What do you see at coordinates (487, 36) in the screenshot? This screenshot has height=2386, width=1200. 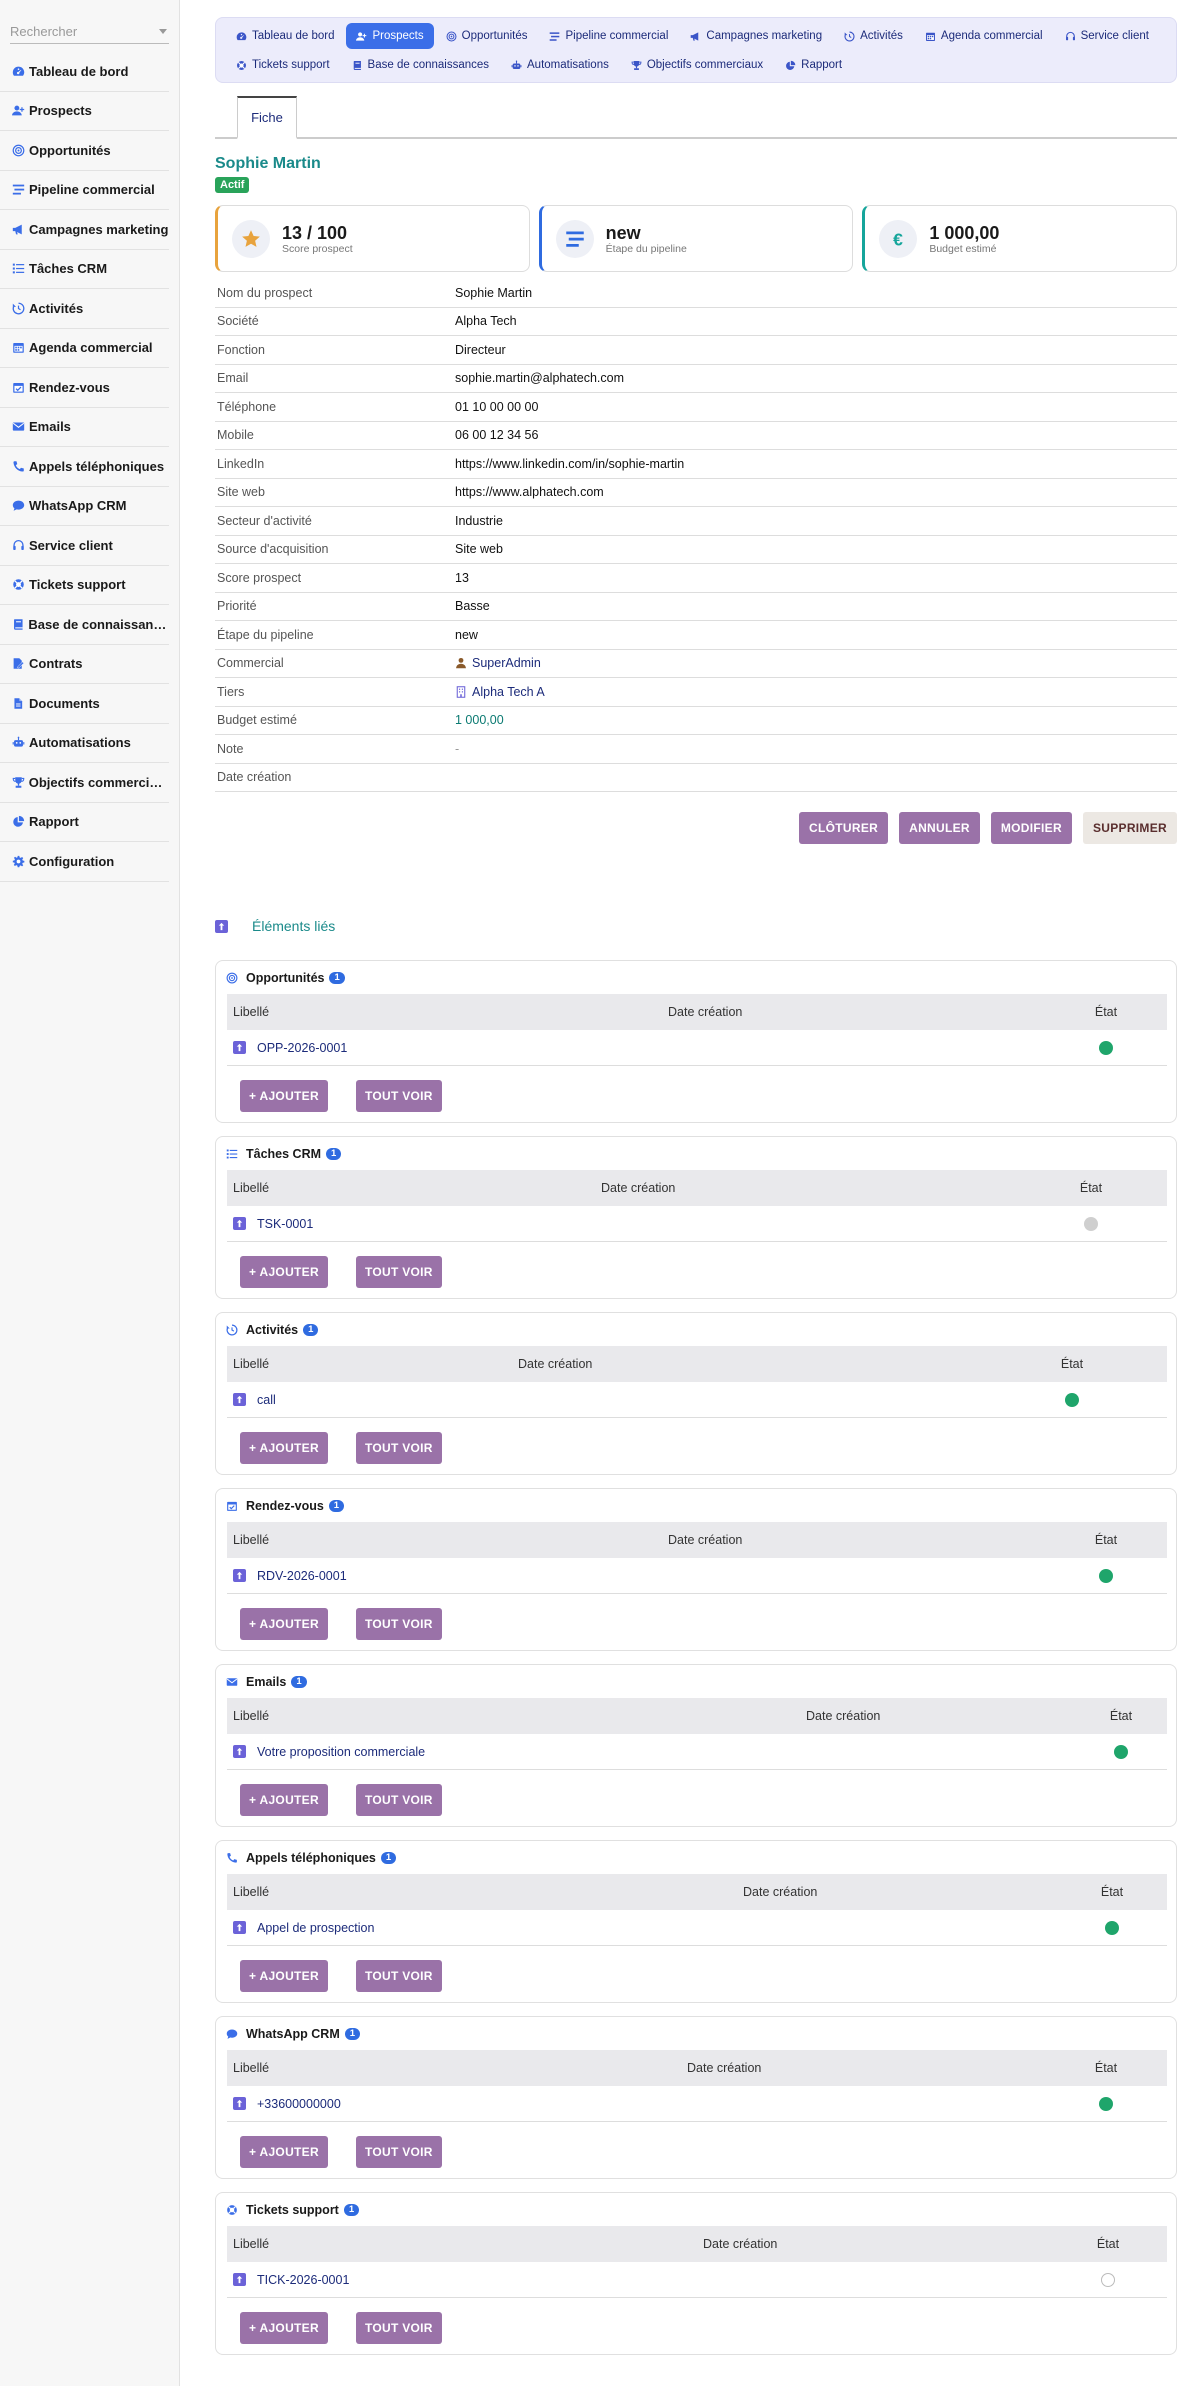 I see `nav-tab-2: Opportunités` at bounding box center [487, 36].